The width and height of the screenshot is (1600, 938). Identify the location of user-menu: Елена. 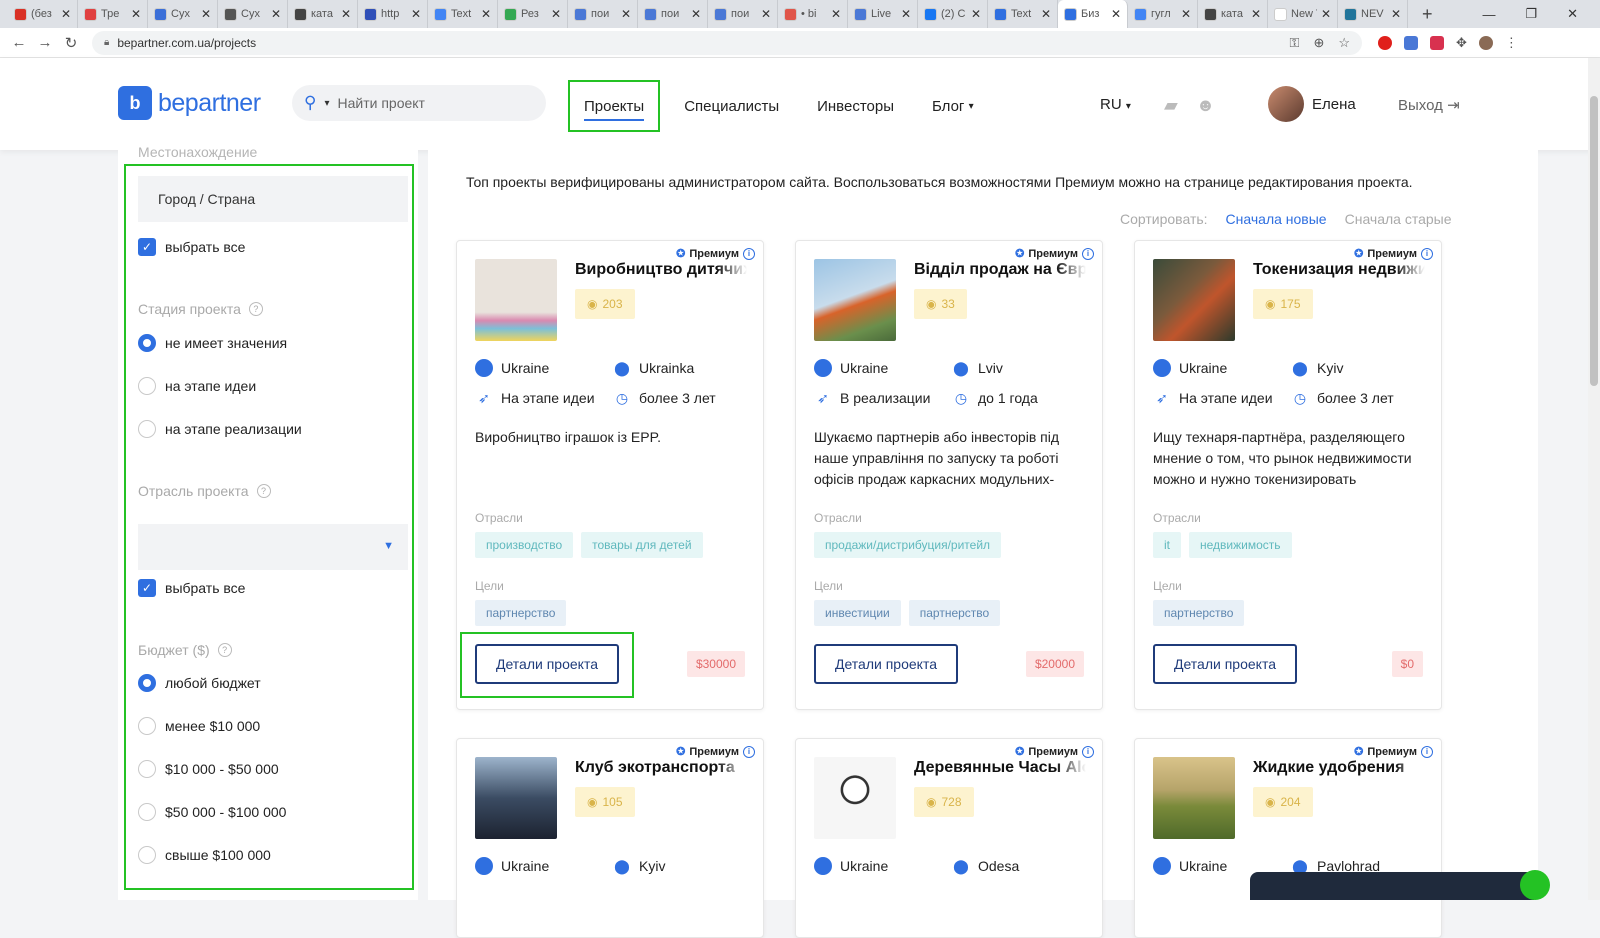
(1312, 104).